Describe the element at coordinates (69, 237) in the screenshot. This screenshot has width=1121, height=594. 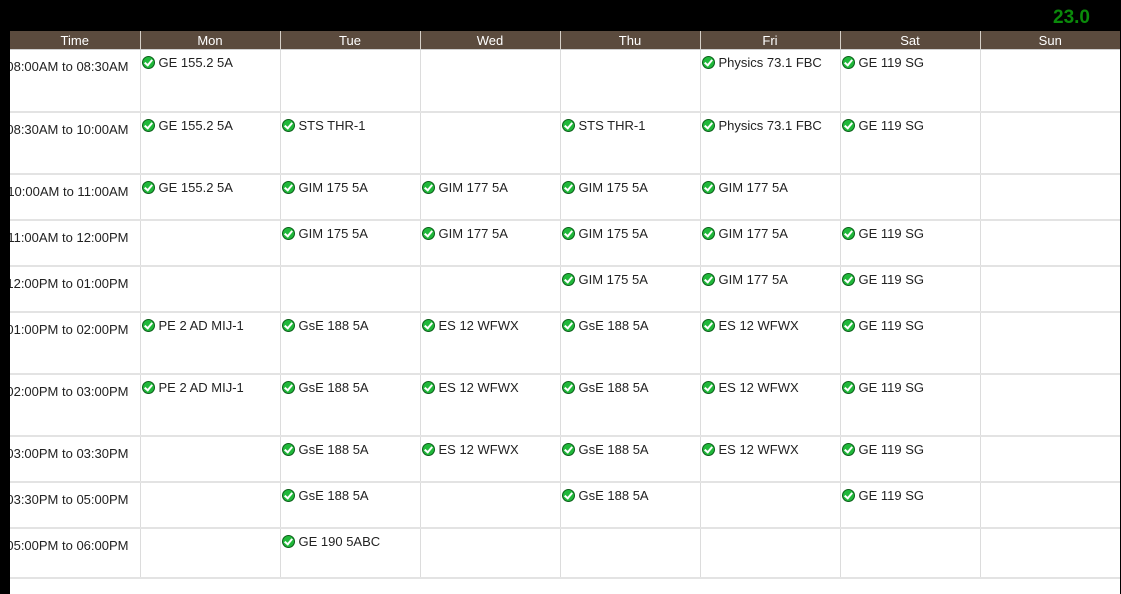
I see `time-slot-label: 11:00AM to 12:00PM` at that location.